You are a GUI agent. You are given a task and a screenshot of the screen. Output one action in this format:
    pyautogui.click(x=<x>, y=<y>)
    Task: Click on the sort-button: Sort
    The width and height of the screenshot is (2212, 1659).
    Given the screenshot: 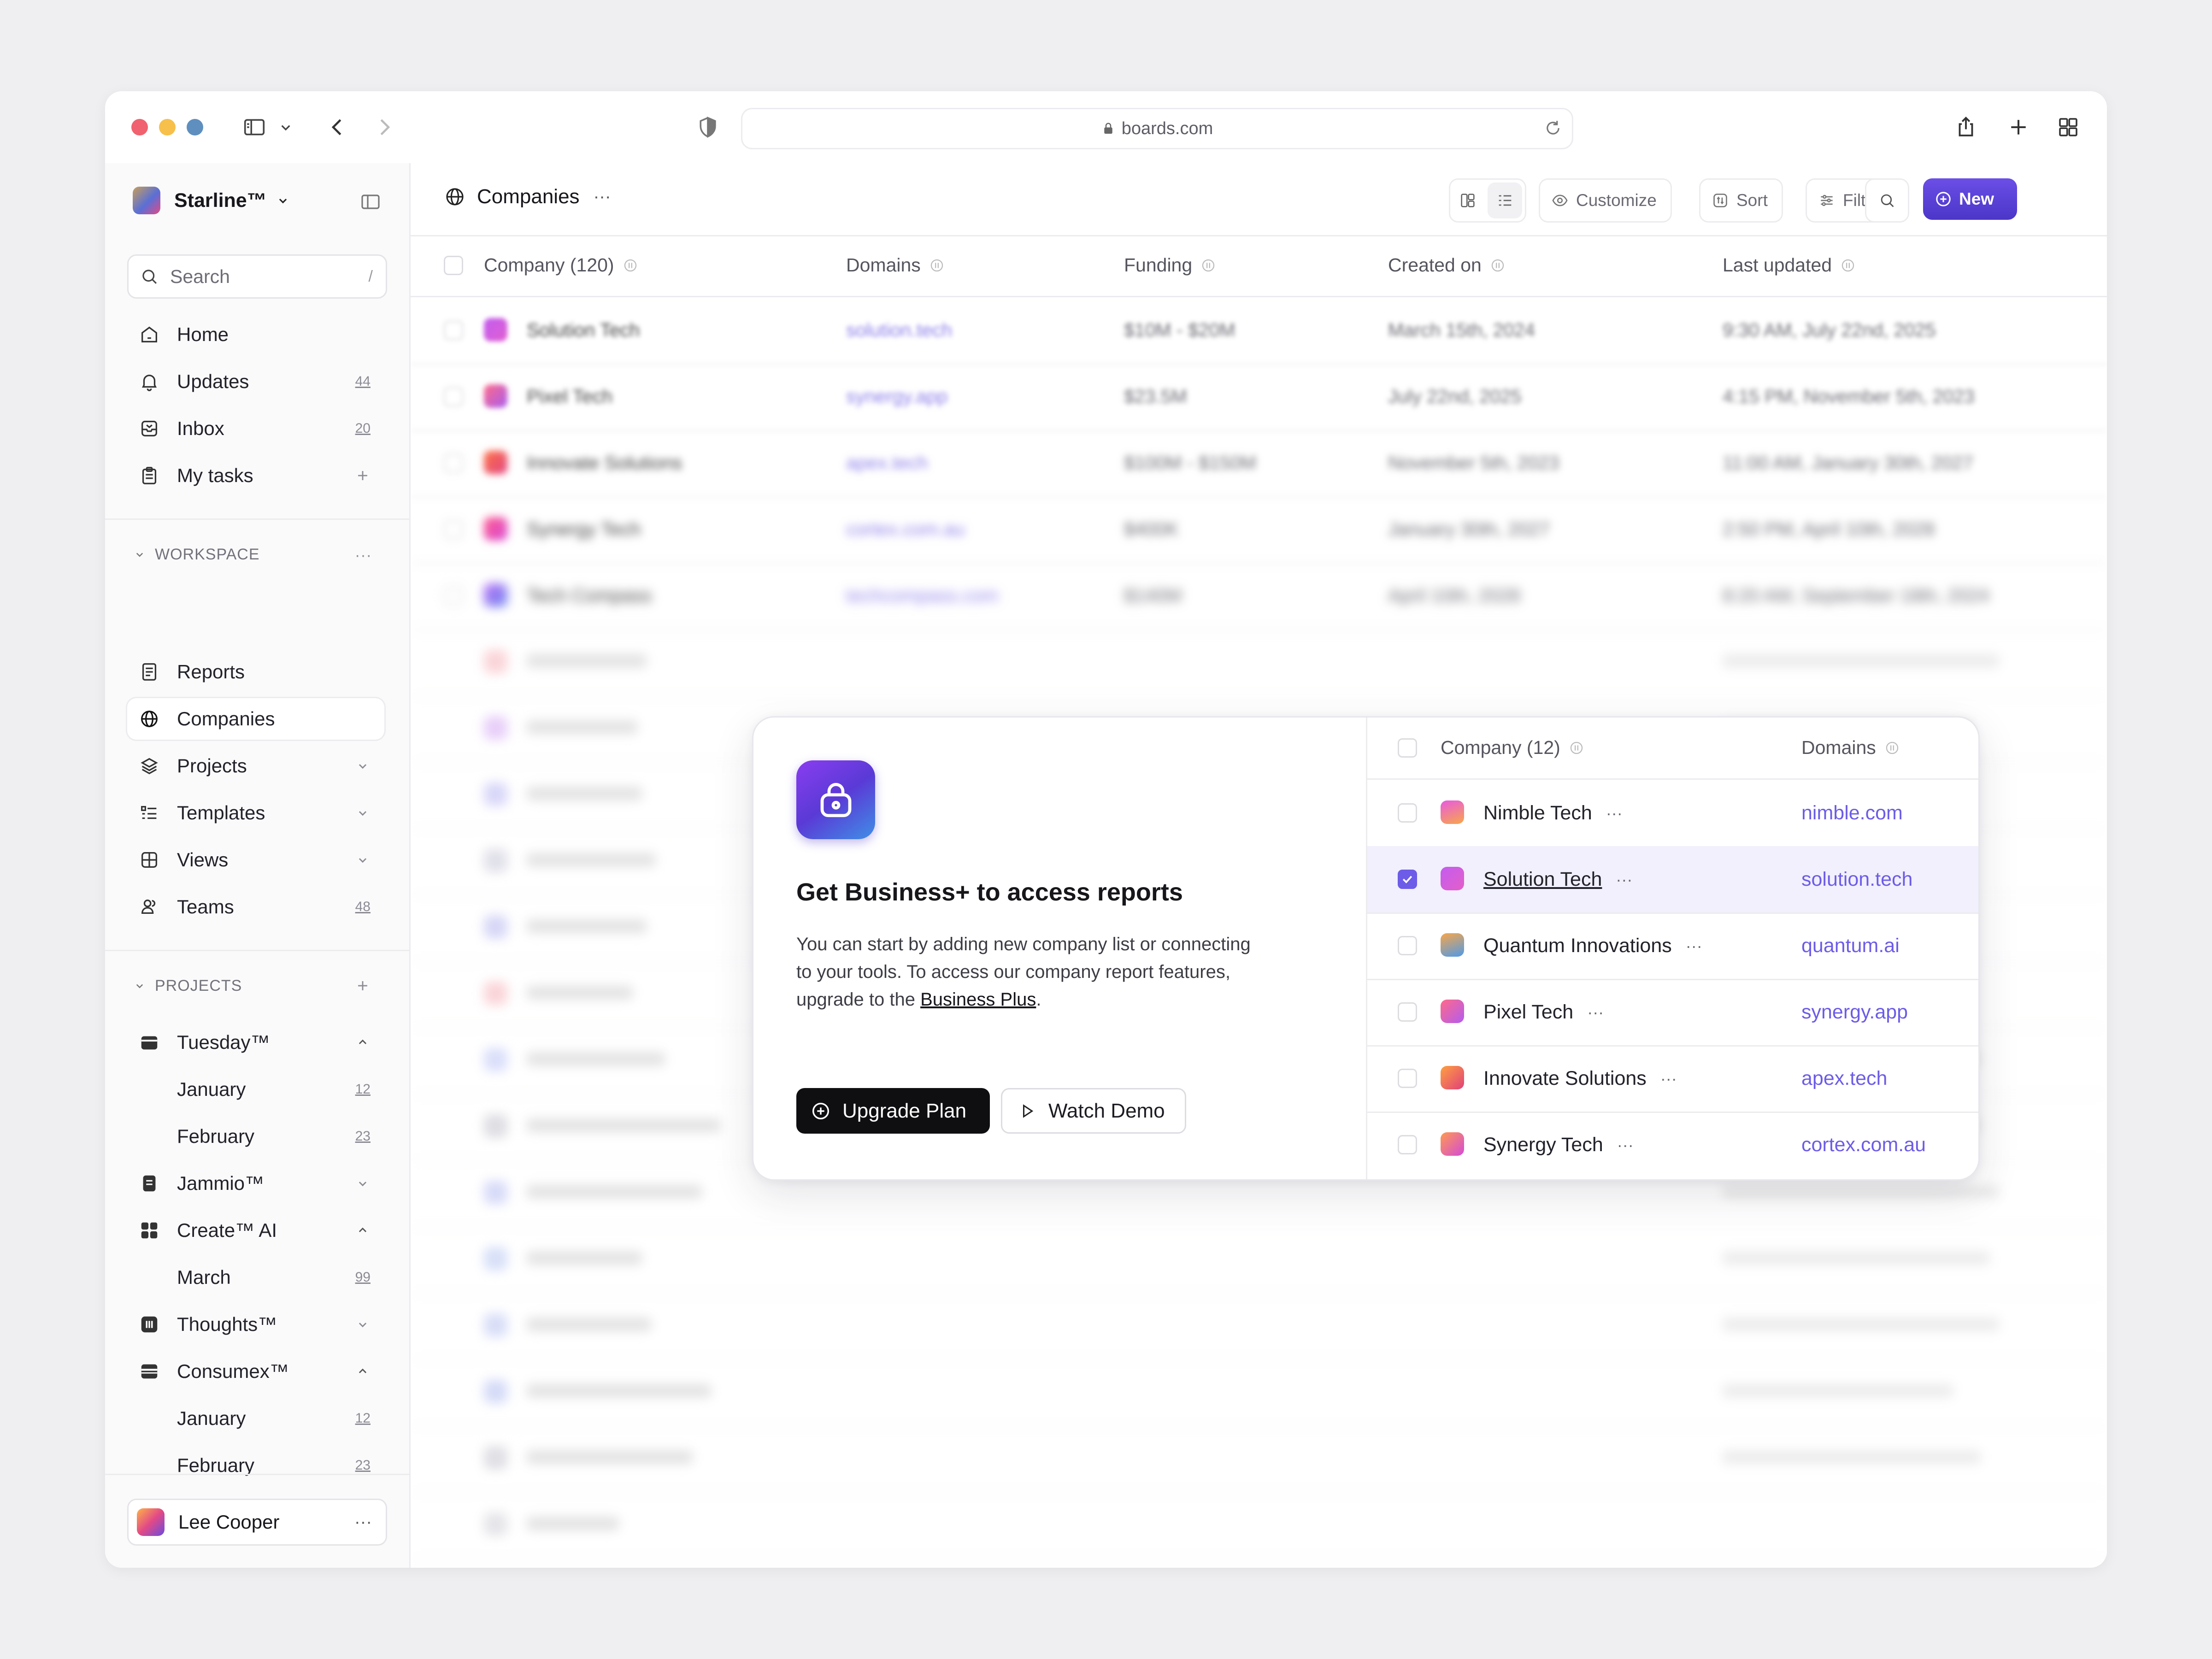 What is the action you would take?
    pyautogui.click(x=1741, y=200)
    